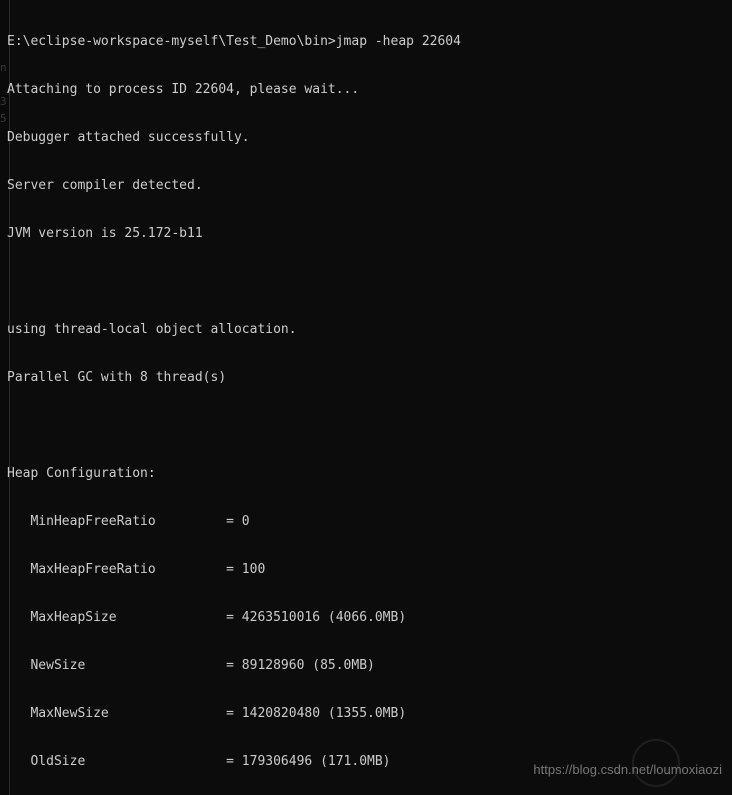  I want to click on terminal-line: JVM version is 25.172-b11, so click(105, 233).